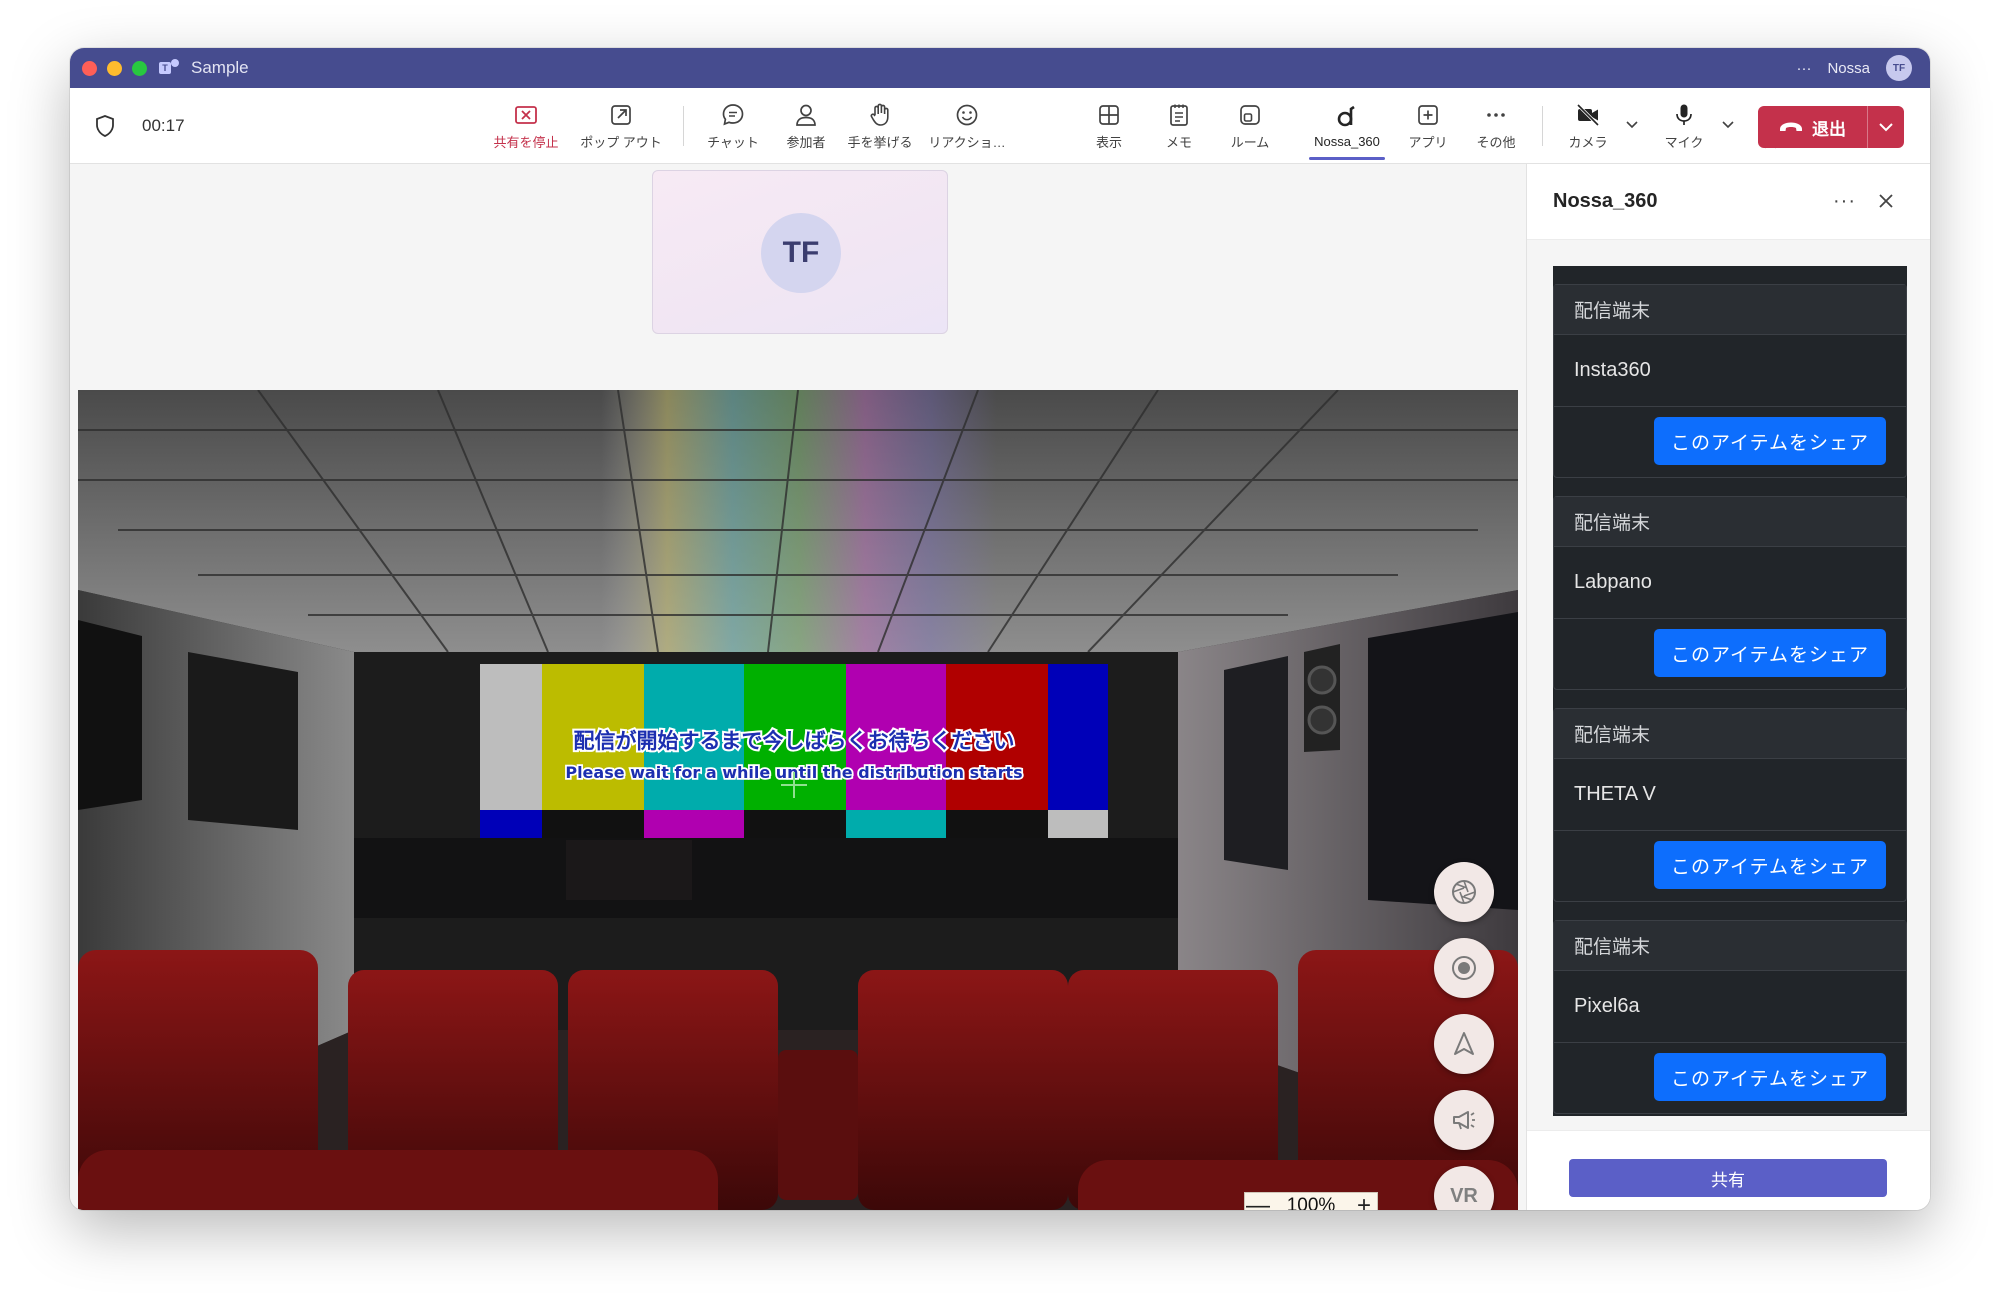 Image resolution: width=2000 pixels, height=1303 pixels. I want to click on title-bar-right: ··· Nossa TF, so click(1854, 68).